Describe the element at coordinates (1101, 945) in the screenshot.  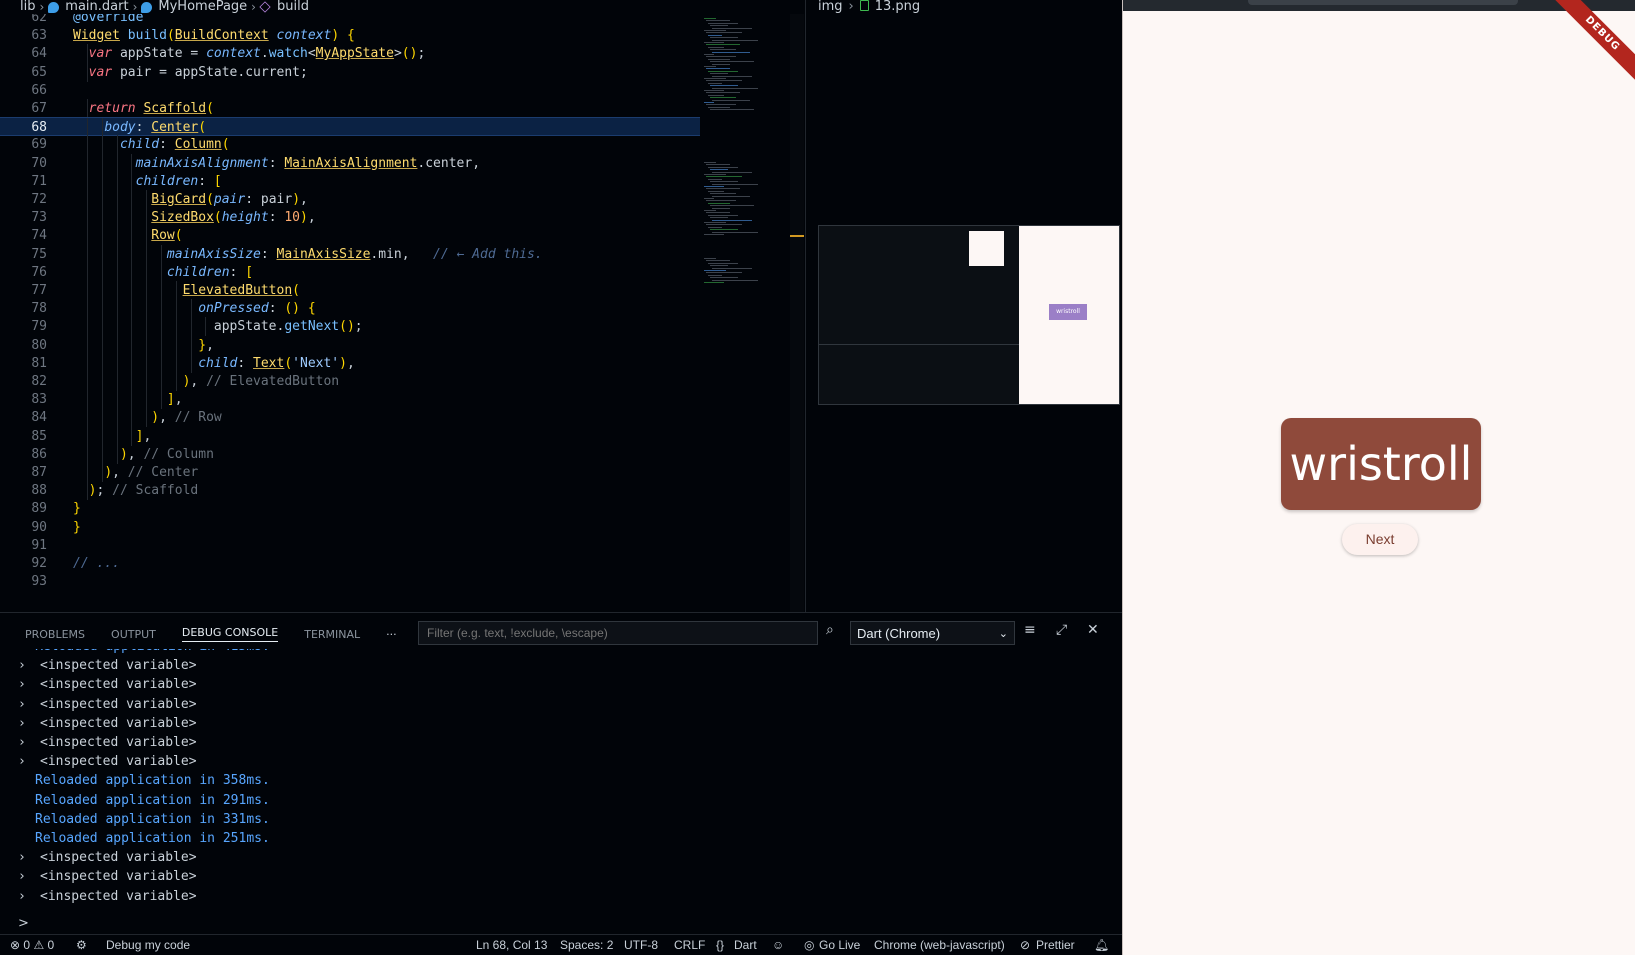
I see `notifications-icon: 🔔︎` at that location.